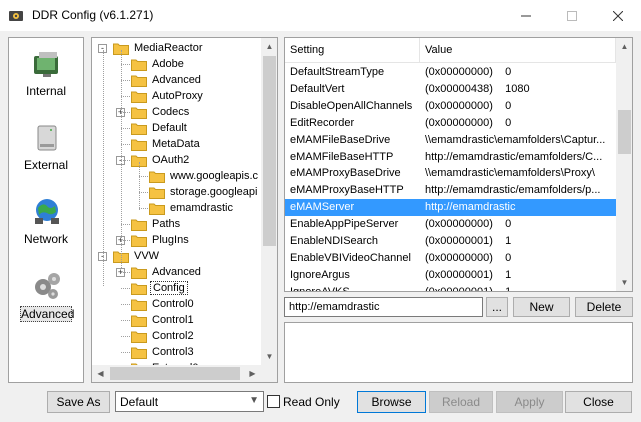  What do you see at coordinates (176, 80) in the screenshot?
I see `tree-node-label: Advanced` at bounding box center [176, 80].